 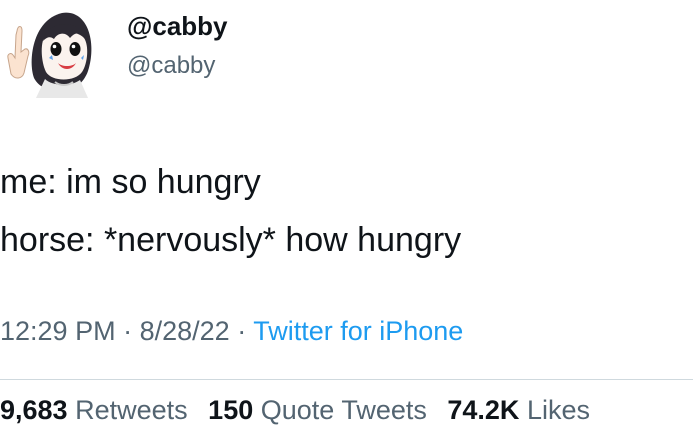 I want to click on tweet-date: 8/28/22, so click(x=185, y=331).